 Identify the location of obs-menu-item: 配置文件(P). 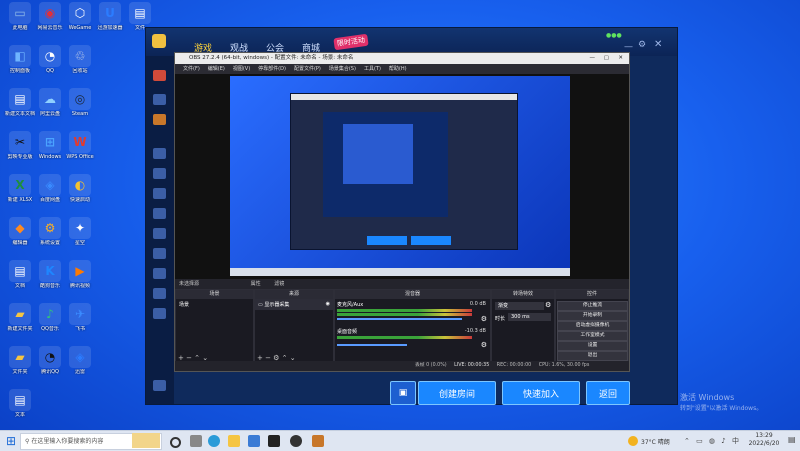
(307, 69).